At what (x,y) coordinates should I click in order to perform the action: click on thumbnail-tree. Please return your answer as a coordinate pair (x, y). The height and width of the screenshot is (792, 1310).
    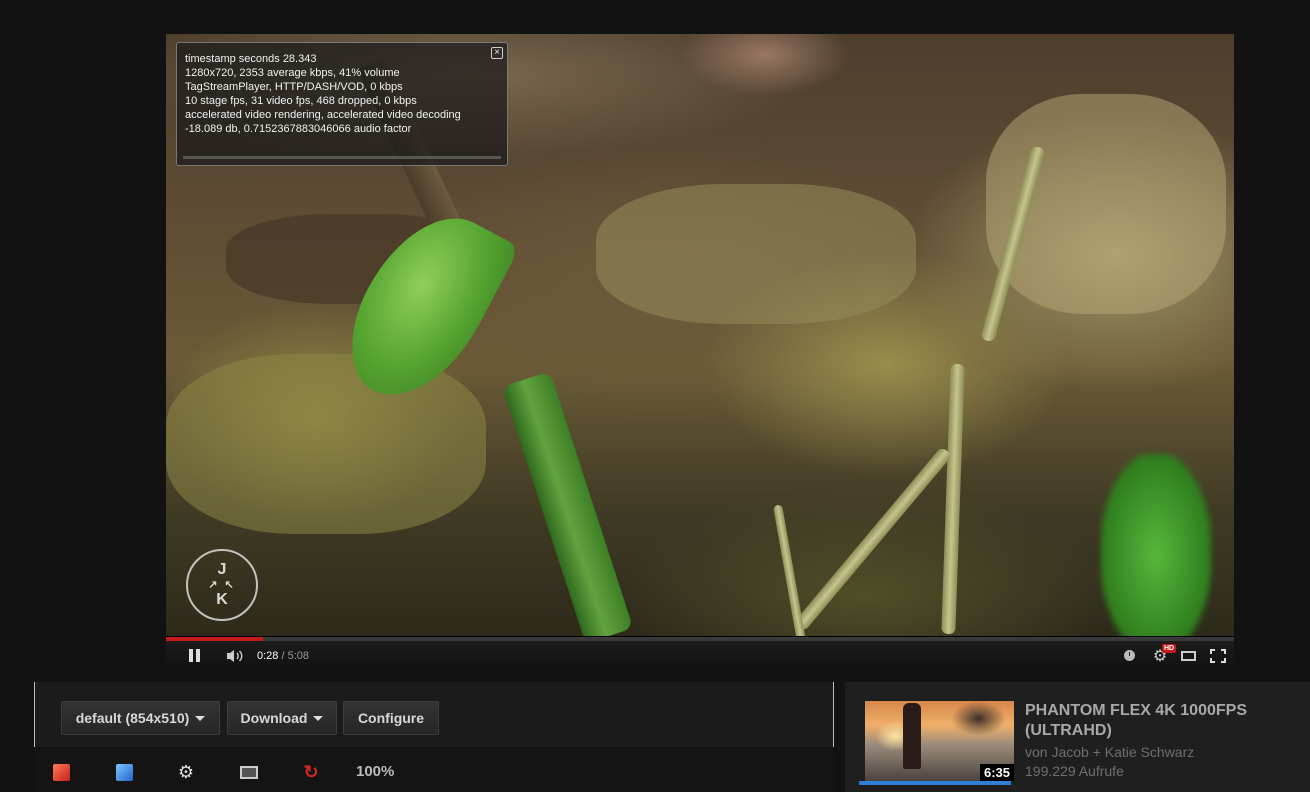
    Looking at the image, I should click on (978, 718).